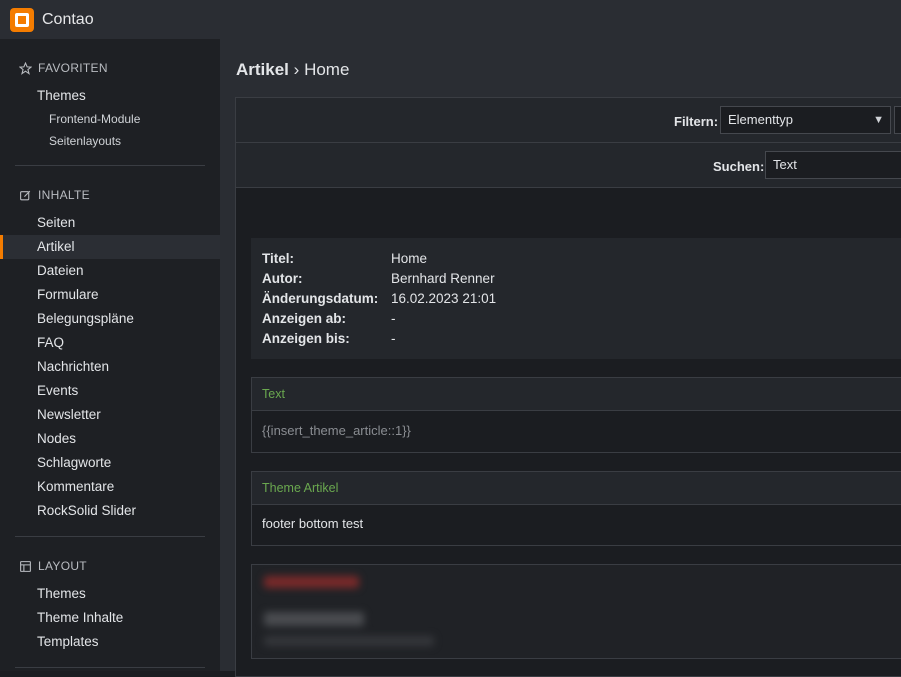 The image size is (901, 677). What do you see at coordinates (336, 430) in the screenshot?
I see `content-element-body: {{insert_theme_article::1}}` at bounding box center [336, 430].